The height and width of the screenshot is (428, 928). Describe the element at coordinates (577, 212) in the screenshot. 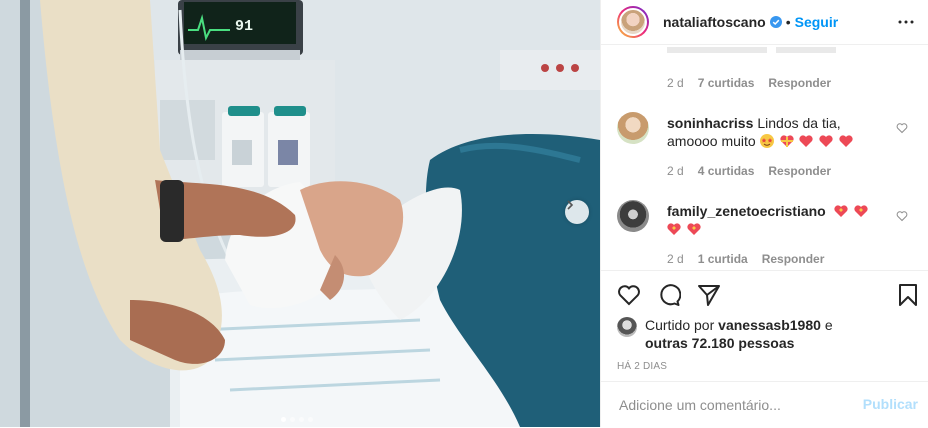

I see `carousel-next-button` at that location.